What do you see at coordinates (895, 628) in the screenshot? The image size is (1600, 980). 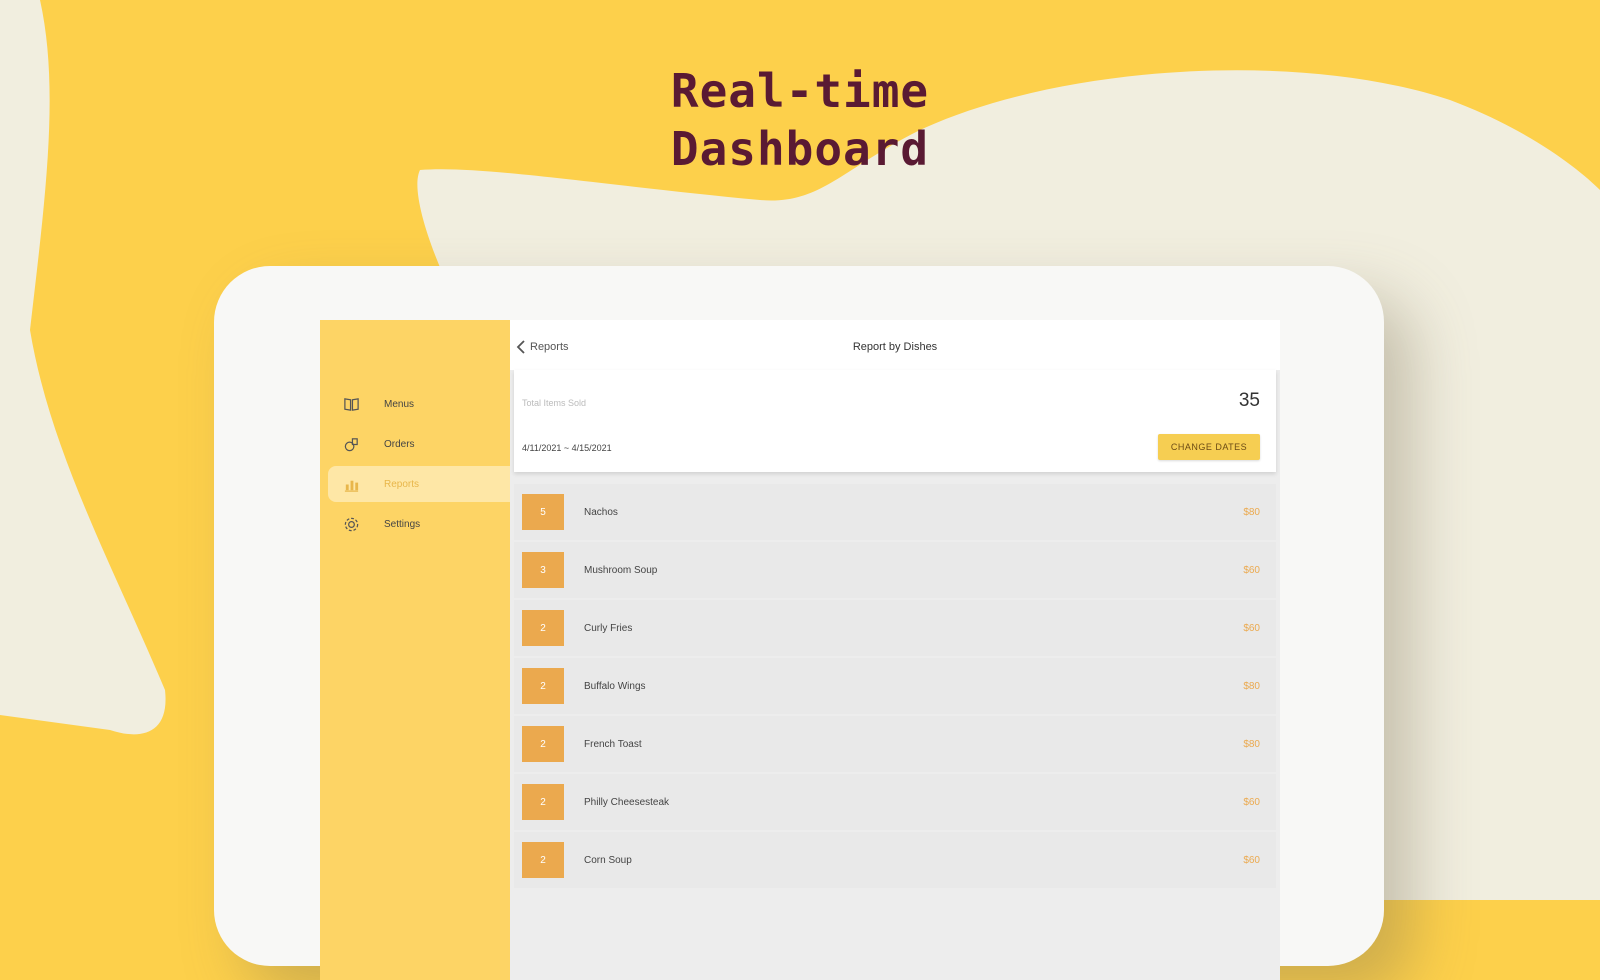 I see `list-item: 2 Curly Fries $60` at bounding box center [895, 628].